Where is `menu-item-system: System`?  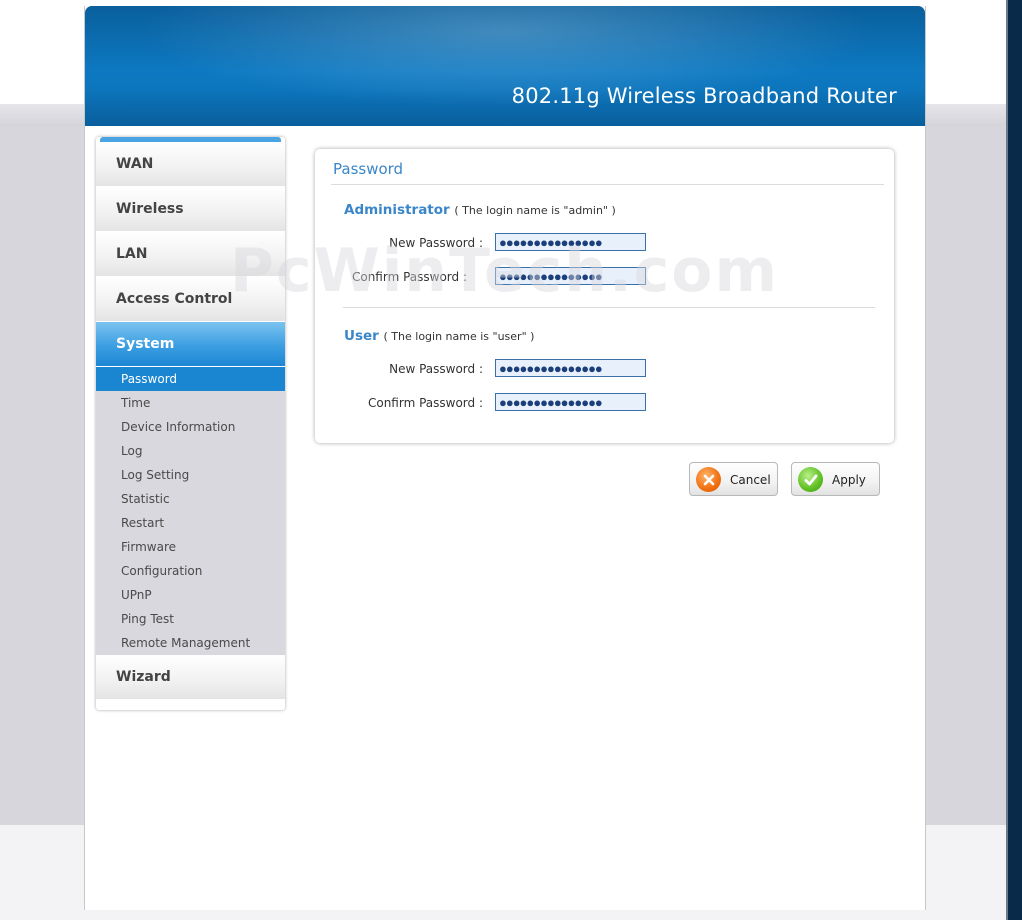
menu-item-system: System is located at coordinates (190, 344).